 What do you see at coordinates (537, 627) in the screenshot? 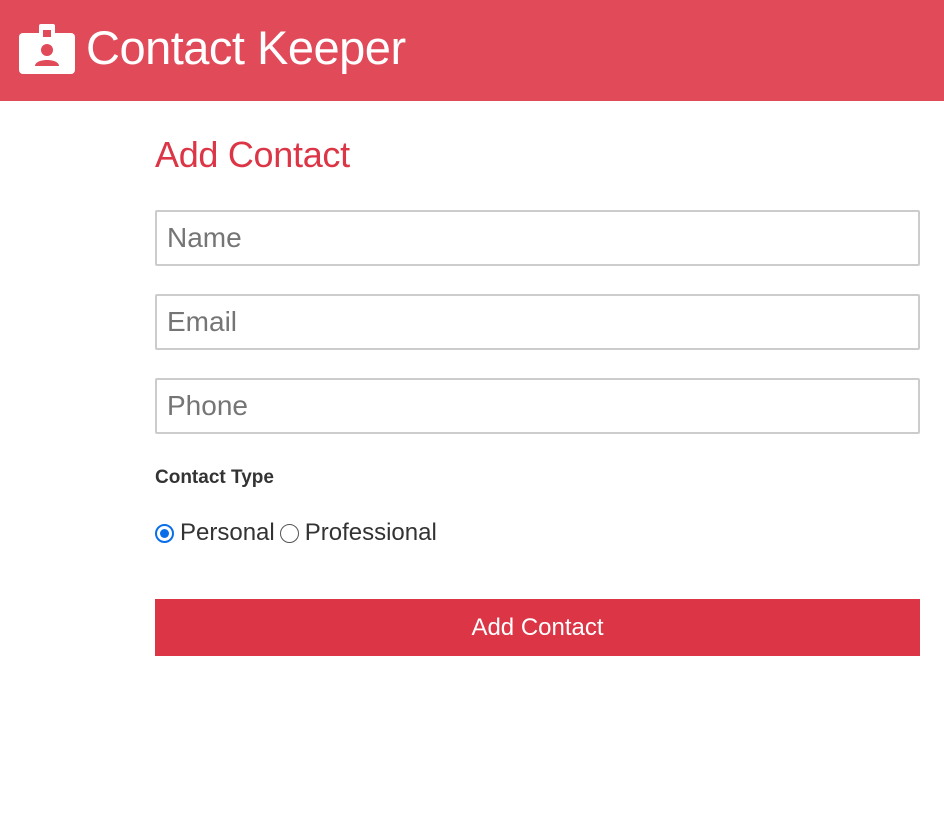
I see `add-contact-button: Add Contact` at bounding box center [537, 627].